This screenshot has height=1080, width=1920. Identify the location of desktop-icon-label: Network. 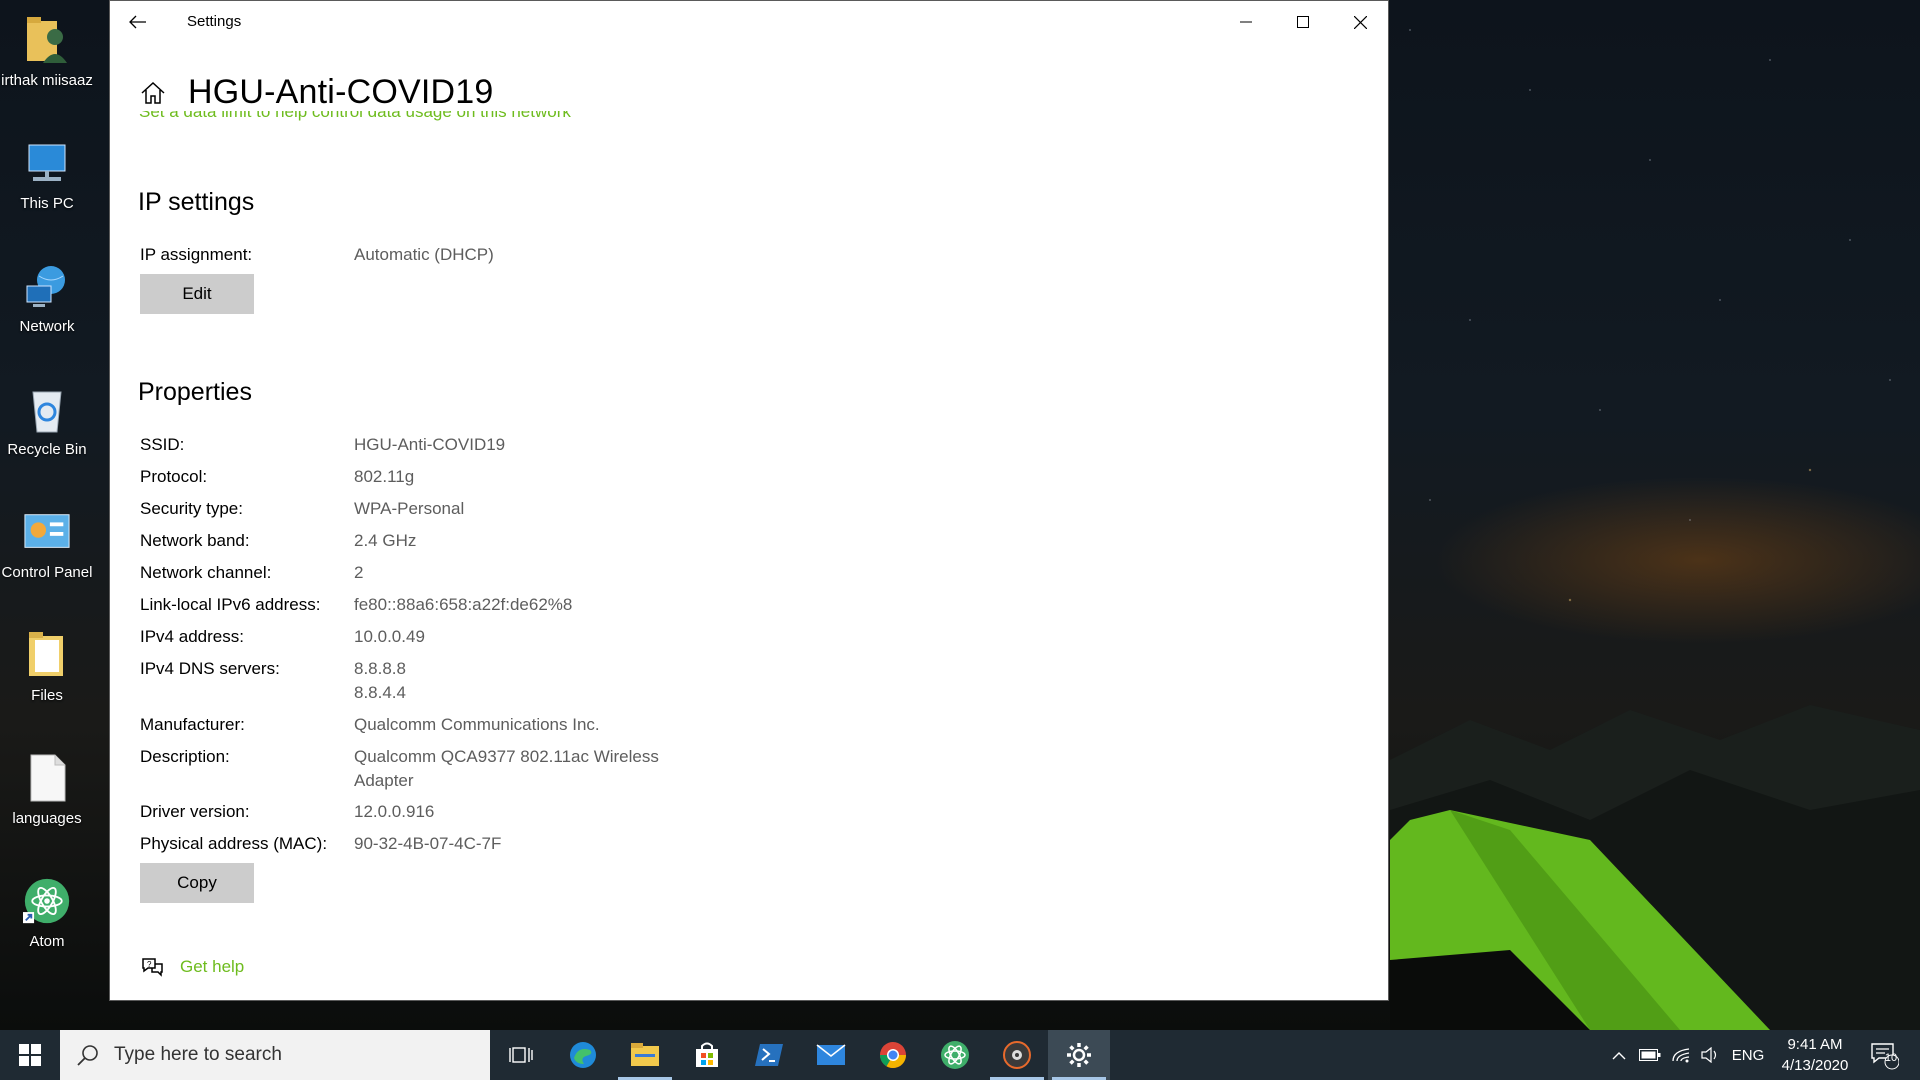
(47, 326).